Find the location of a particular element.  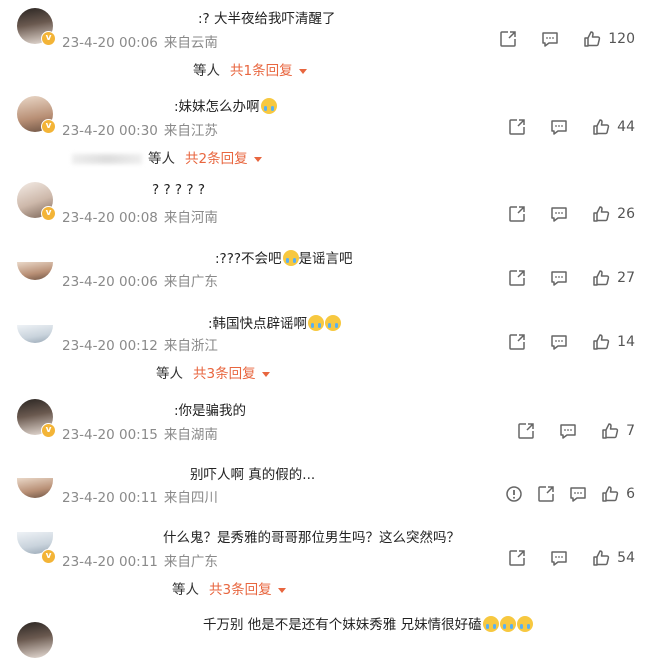

comment-actions: 7 is located at coordinates (575, 431).